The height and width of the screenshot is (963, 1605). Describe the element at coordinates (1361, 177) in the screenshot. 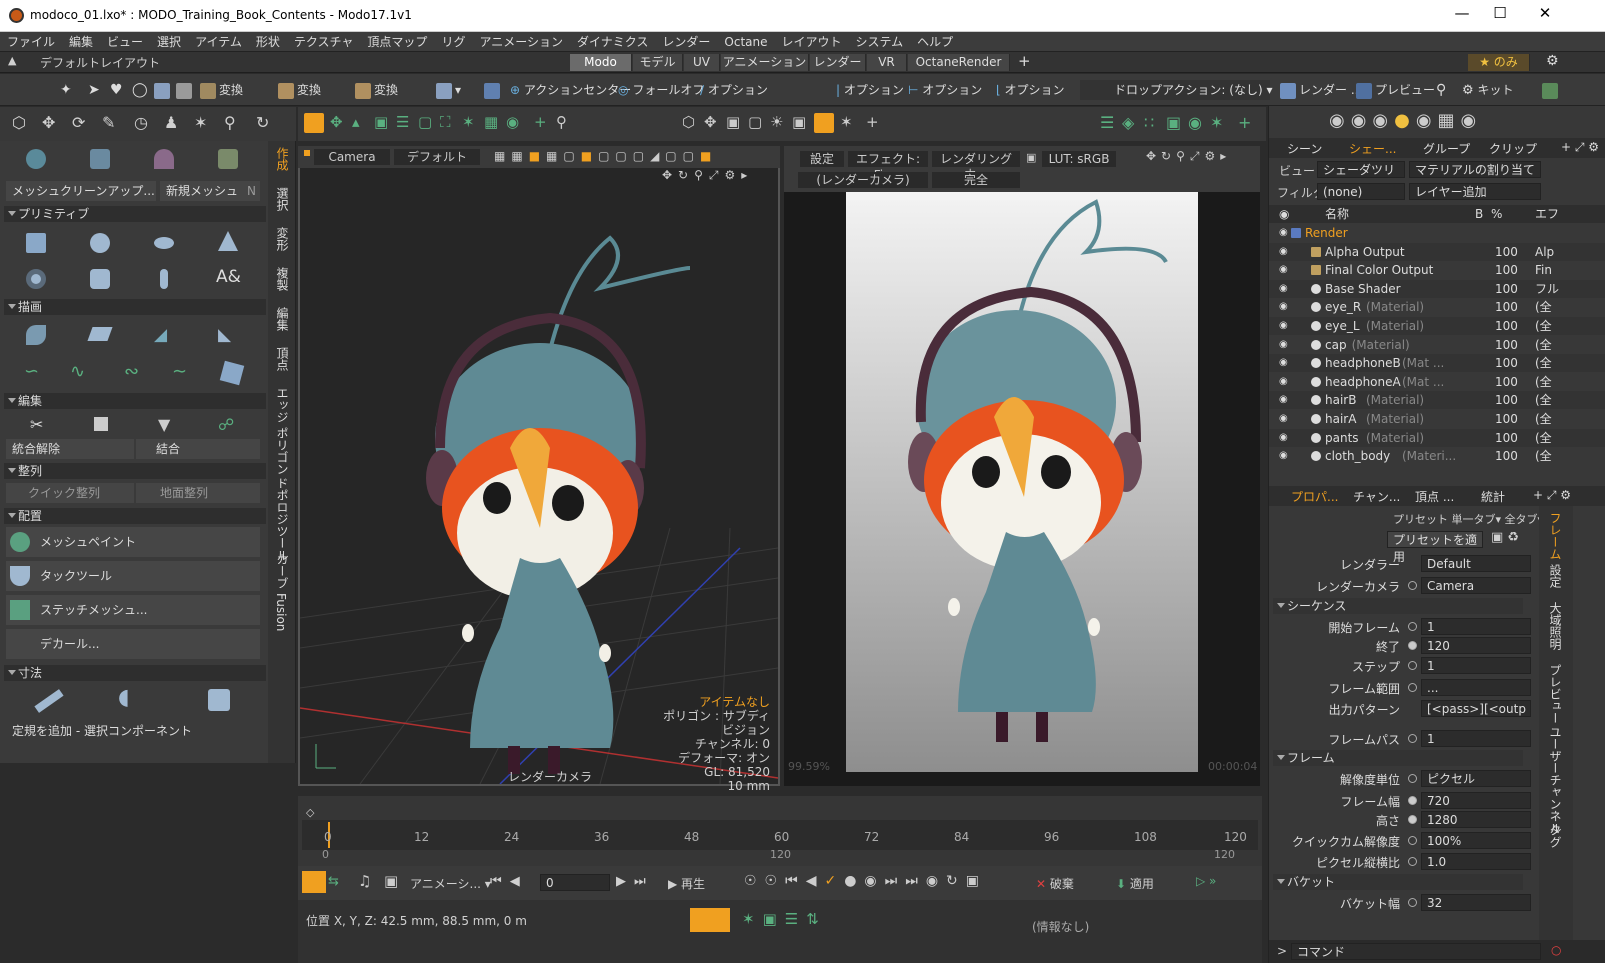

I see `view-select: シェーダツリー` at that location.